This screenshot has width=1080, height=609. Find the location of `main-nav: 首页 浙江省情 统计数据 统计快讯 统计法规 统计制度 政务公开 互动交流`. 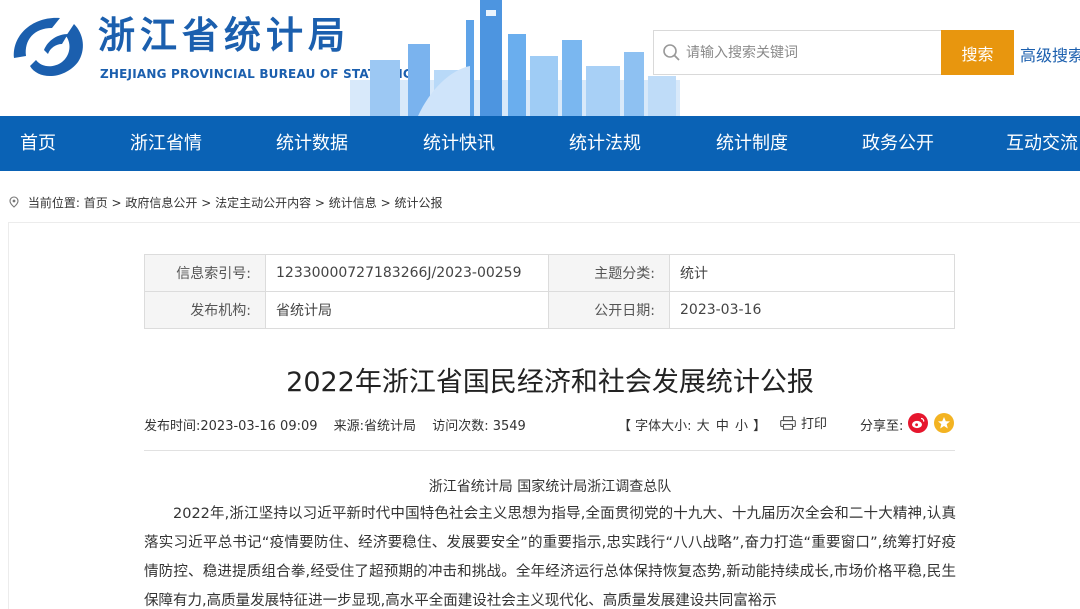

main-nav: 首页 浙江省情 统计数据 统计快讯 统计法规 统计制度 政务公开 互动交流 is located at coordinates (540, 143).